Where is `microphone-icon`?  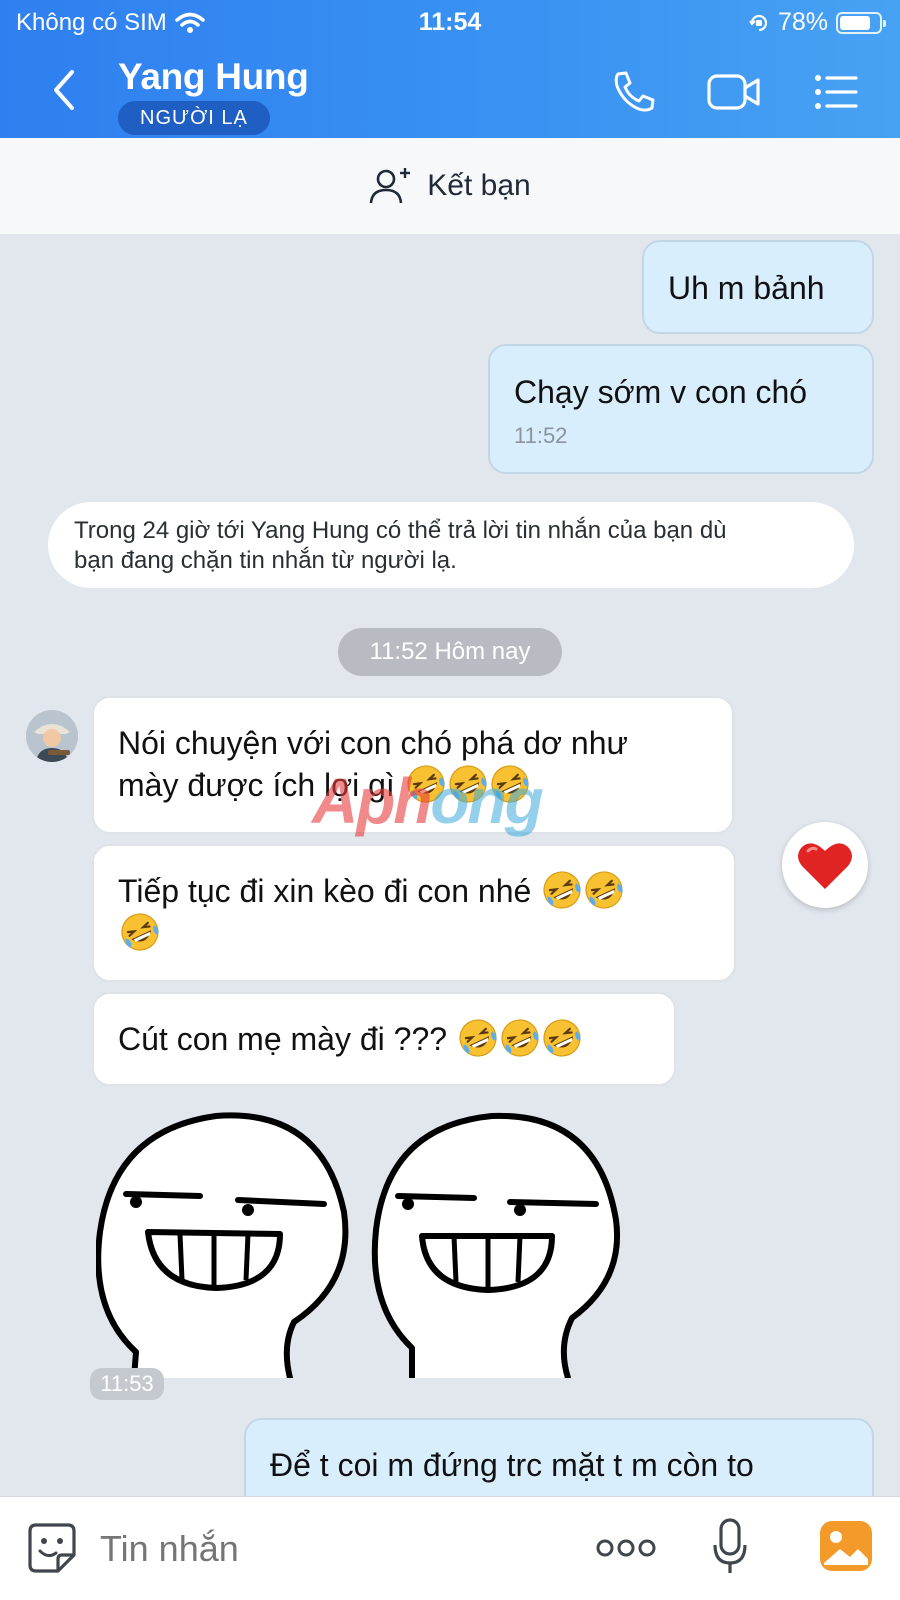
microphone-icon is located at coordinates (730, 1545).